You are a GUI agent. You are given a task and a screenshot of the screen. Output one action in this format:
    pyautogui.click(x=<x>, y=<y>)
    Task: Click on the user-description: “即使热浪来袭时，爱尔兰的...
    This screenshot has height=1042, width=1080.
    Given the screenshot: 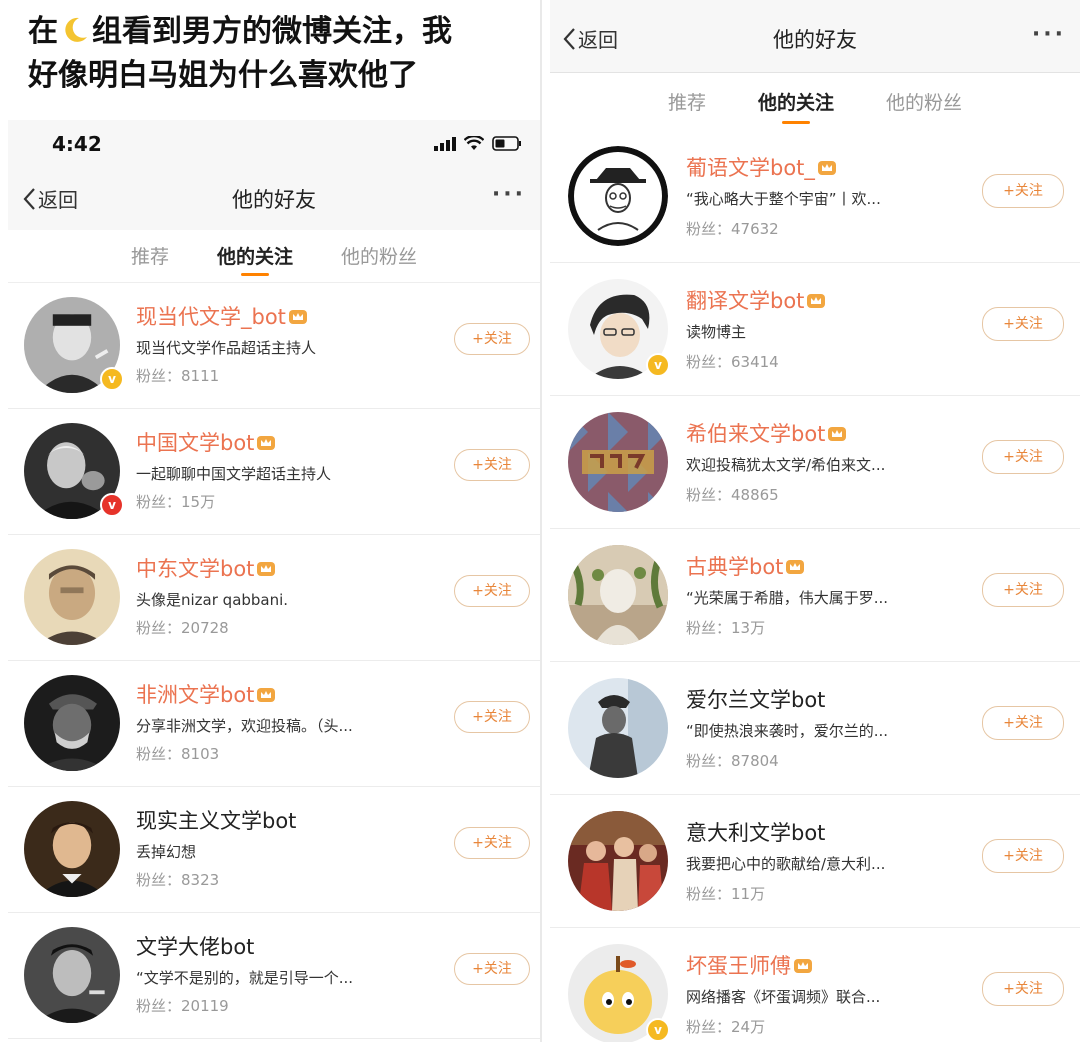 What is the action you would take?
    pyautogui.click(x=787, y=731)
    